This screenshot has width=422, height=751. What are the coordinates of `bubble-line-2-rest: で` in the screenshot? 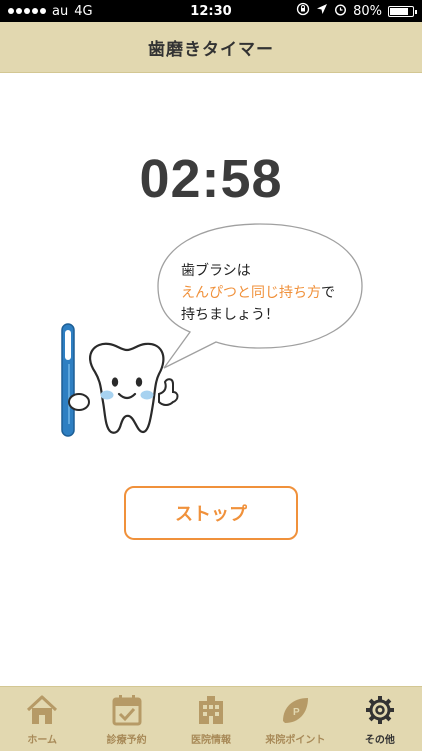 It's located at (328, 293).